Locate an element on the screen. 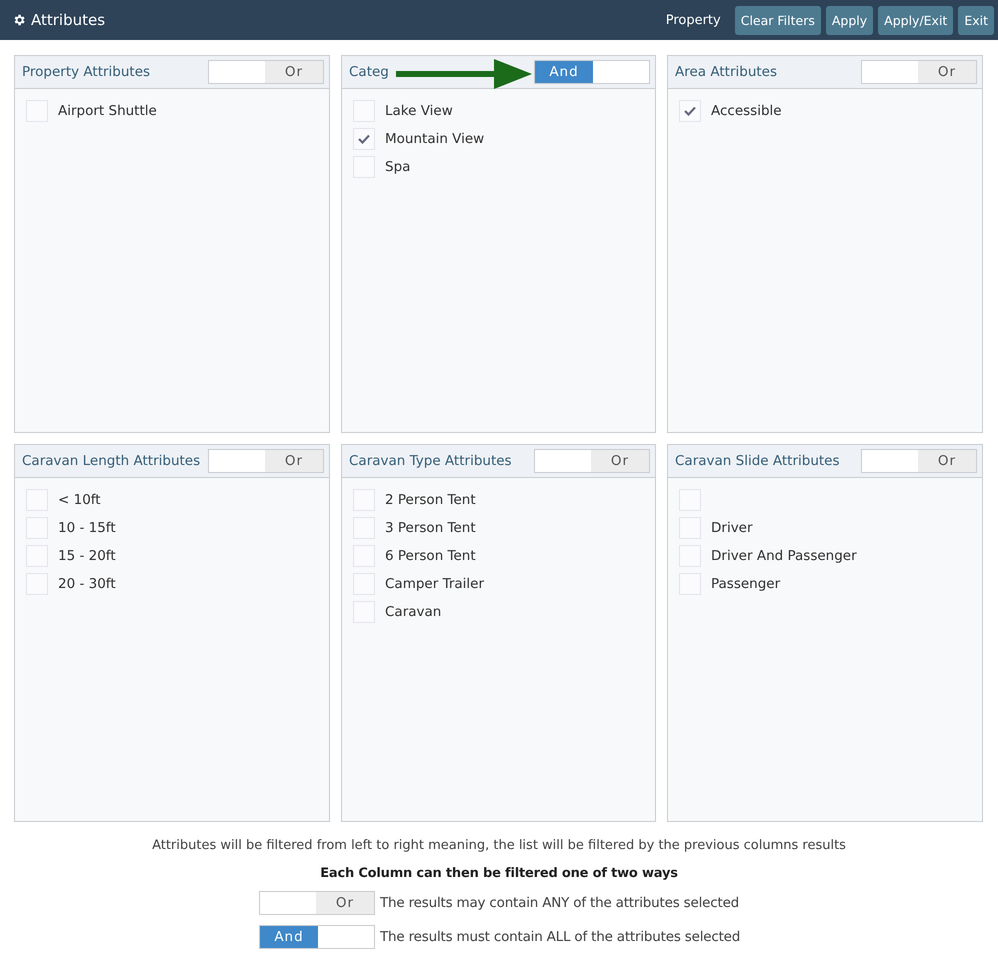  legend-text: The results must contain ALL of the attributes selected is located at coordinates (560, 937).